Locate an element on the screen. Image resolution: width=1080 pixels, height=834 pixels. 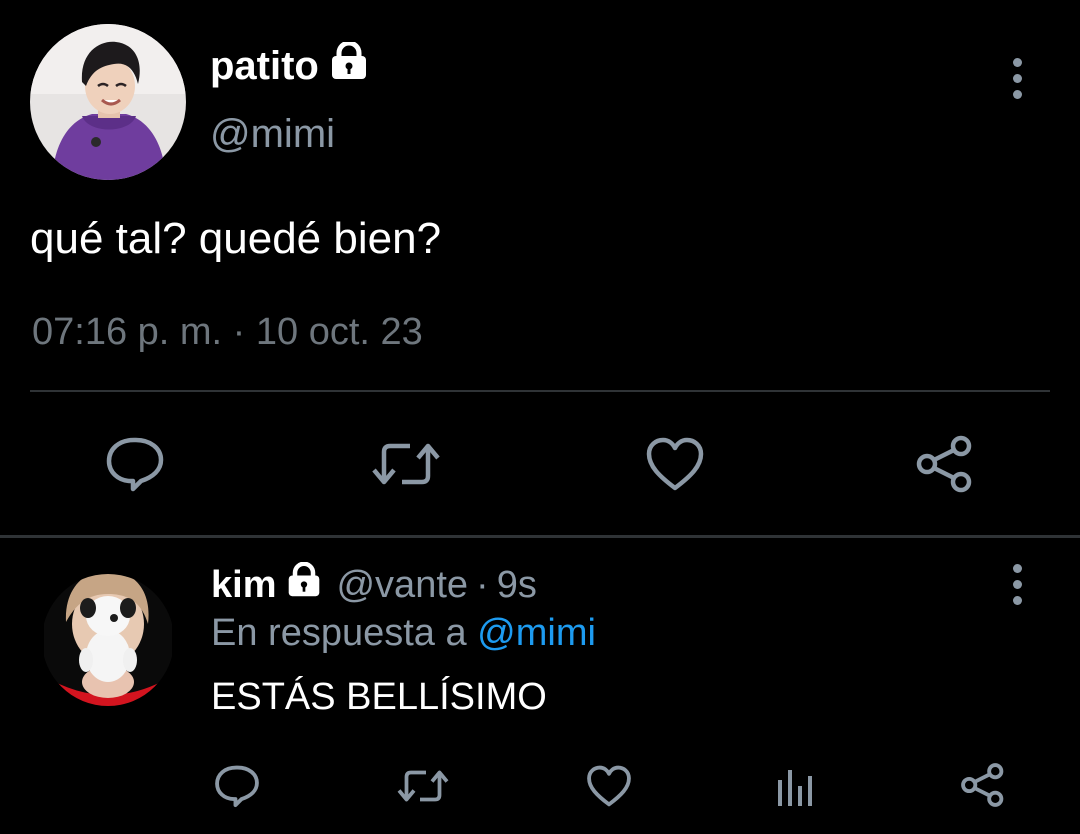
reply-author-name: kim is located at coordinates (243, 585).